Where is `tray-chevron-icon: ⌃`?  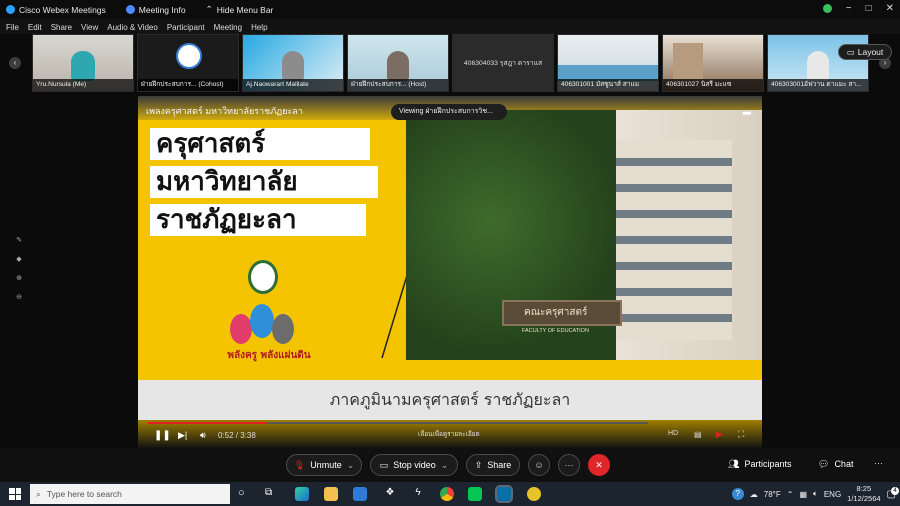 tray-chevron-icon: ⌃ is located at coordinates (790, 494).